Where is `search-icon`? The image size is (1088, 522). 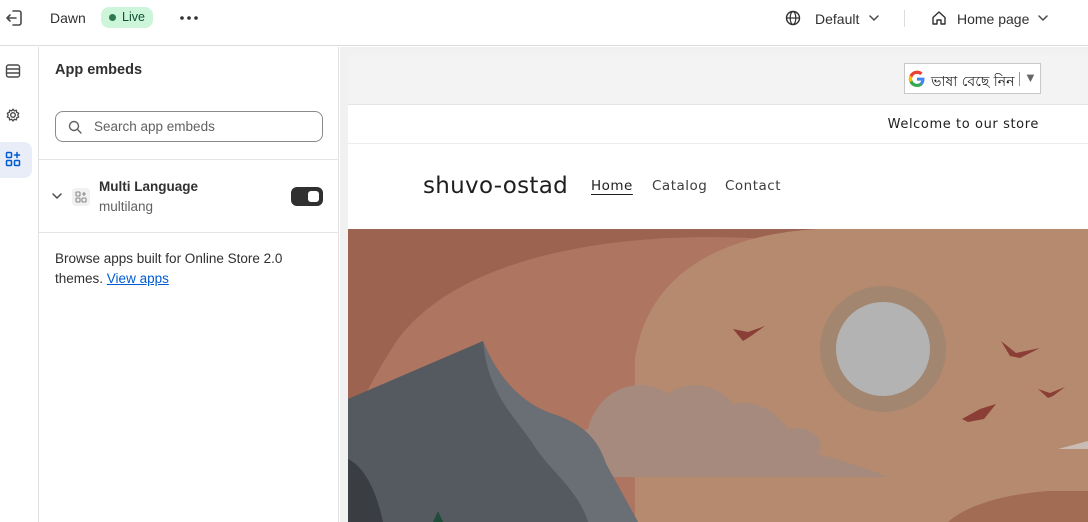 search-icon is located at coordinates (75, 127).